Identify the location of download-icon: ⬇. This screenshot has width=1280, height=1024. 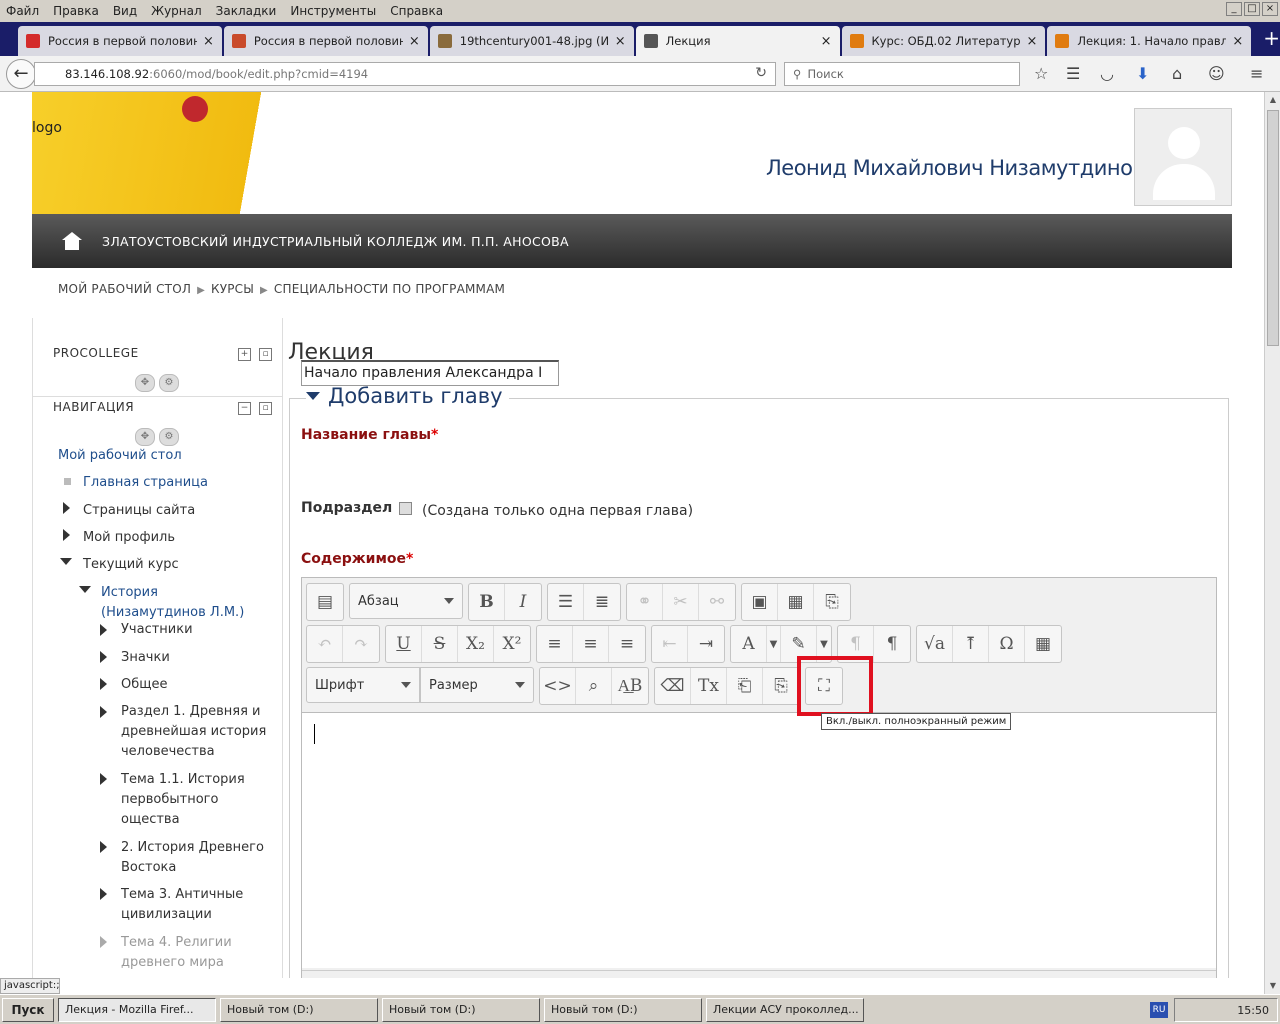
(1142, 73).